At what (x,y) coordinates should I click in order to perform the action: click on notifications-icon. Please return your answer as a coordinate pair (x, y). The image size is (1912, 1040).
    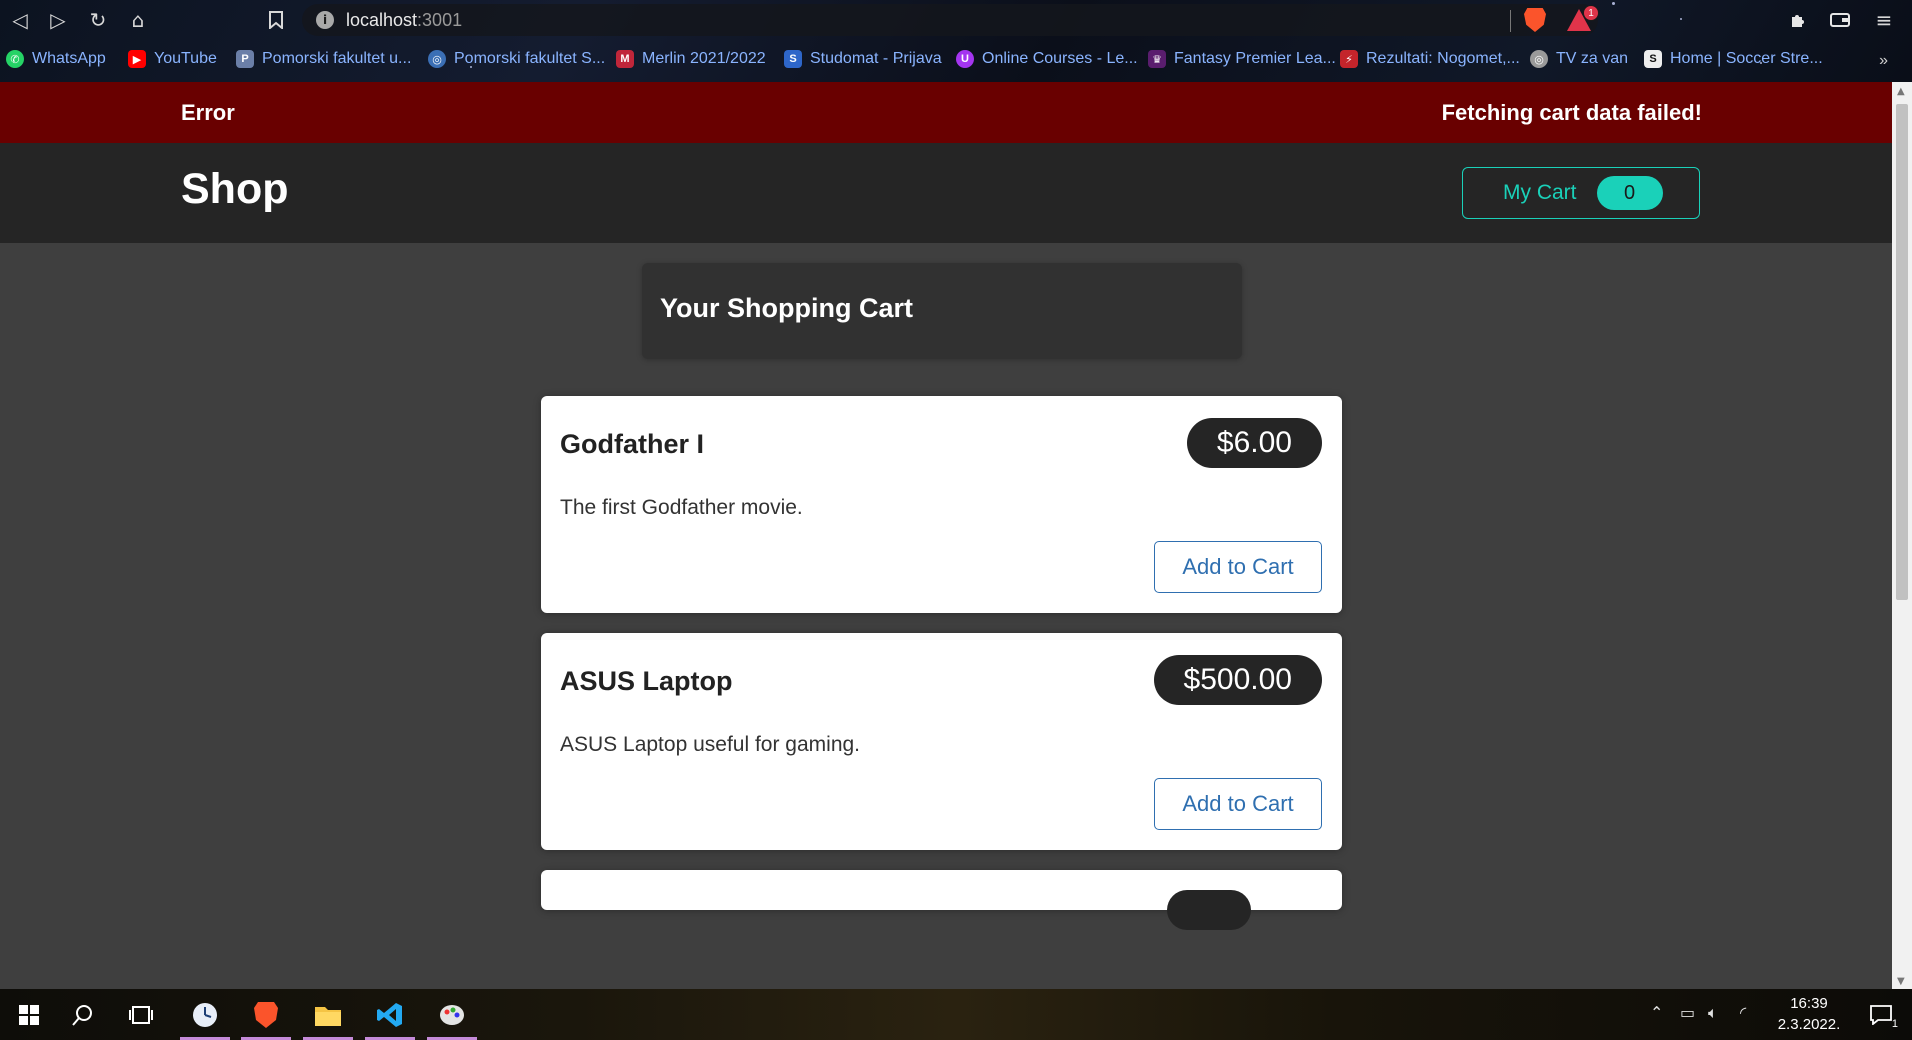
    Looking at the image, I should click on (1881, 1014).